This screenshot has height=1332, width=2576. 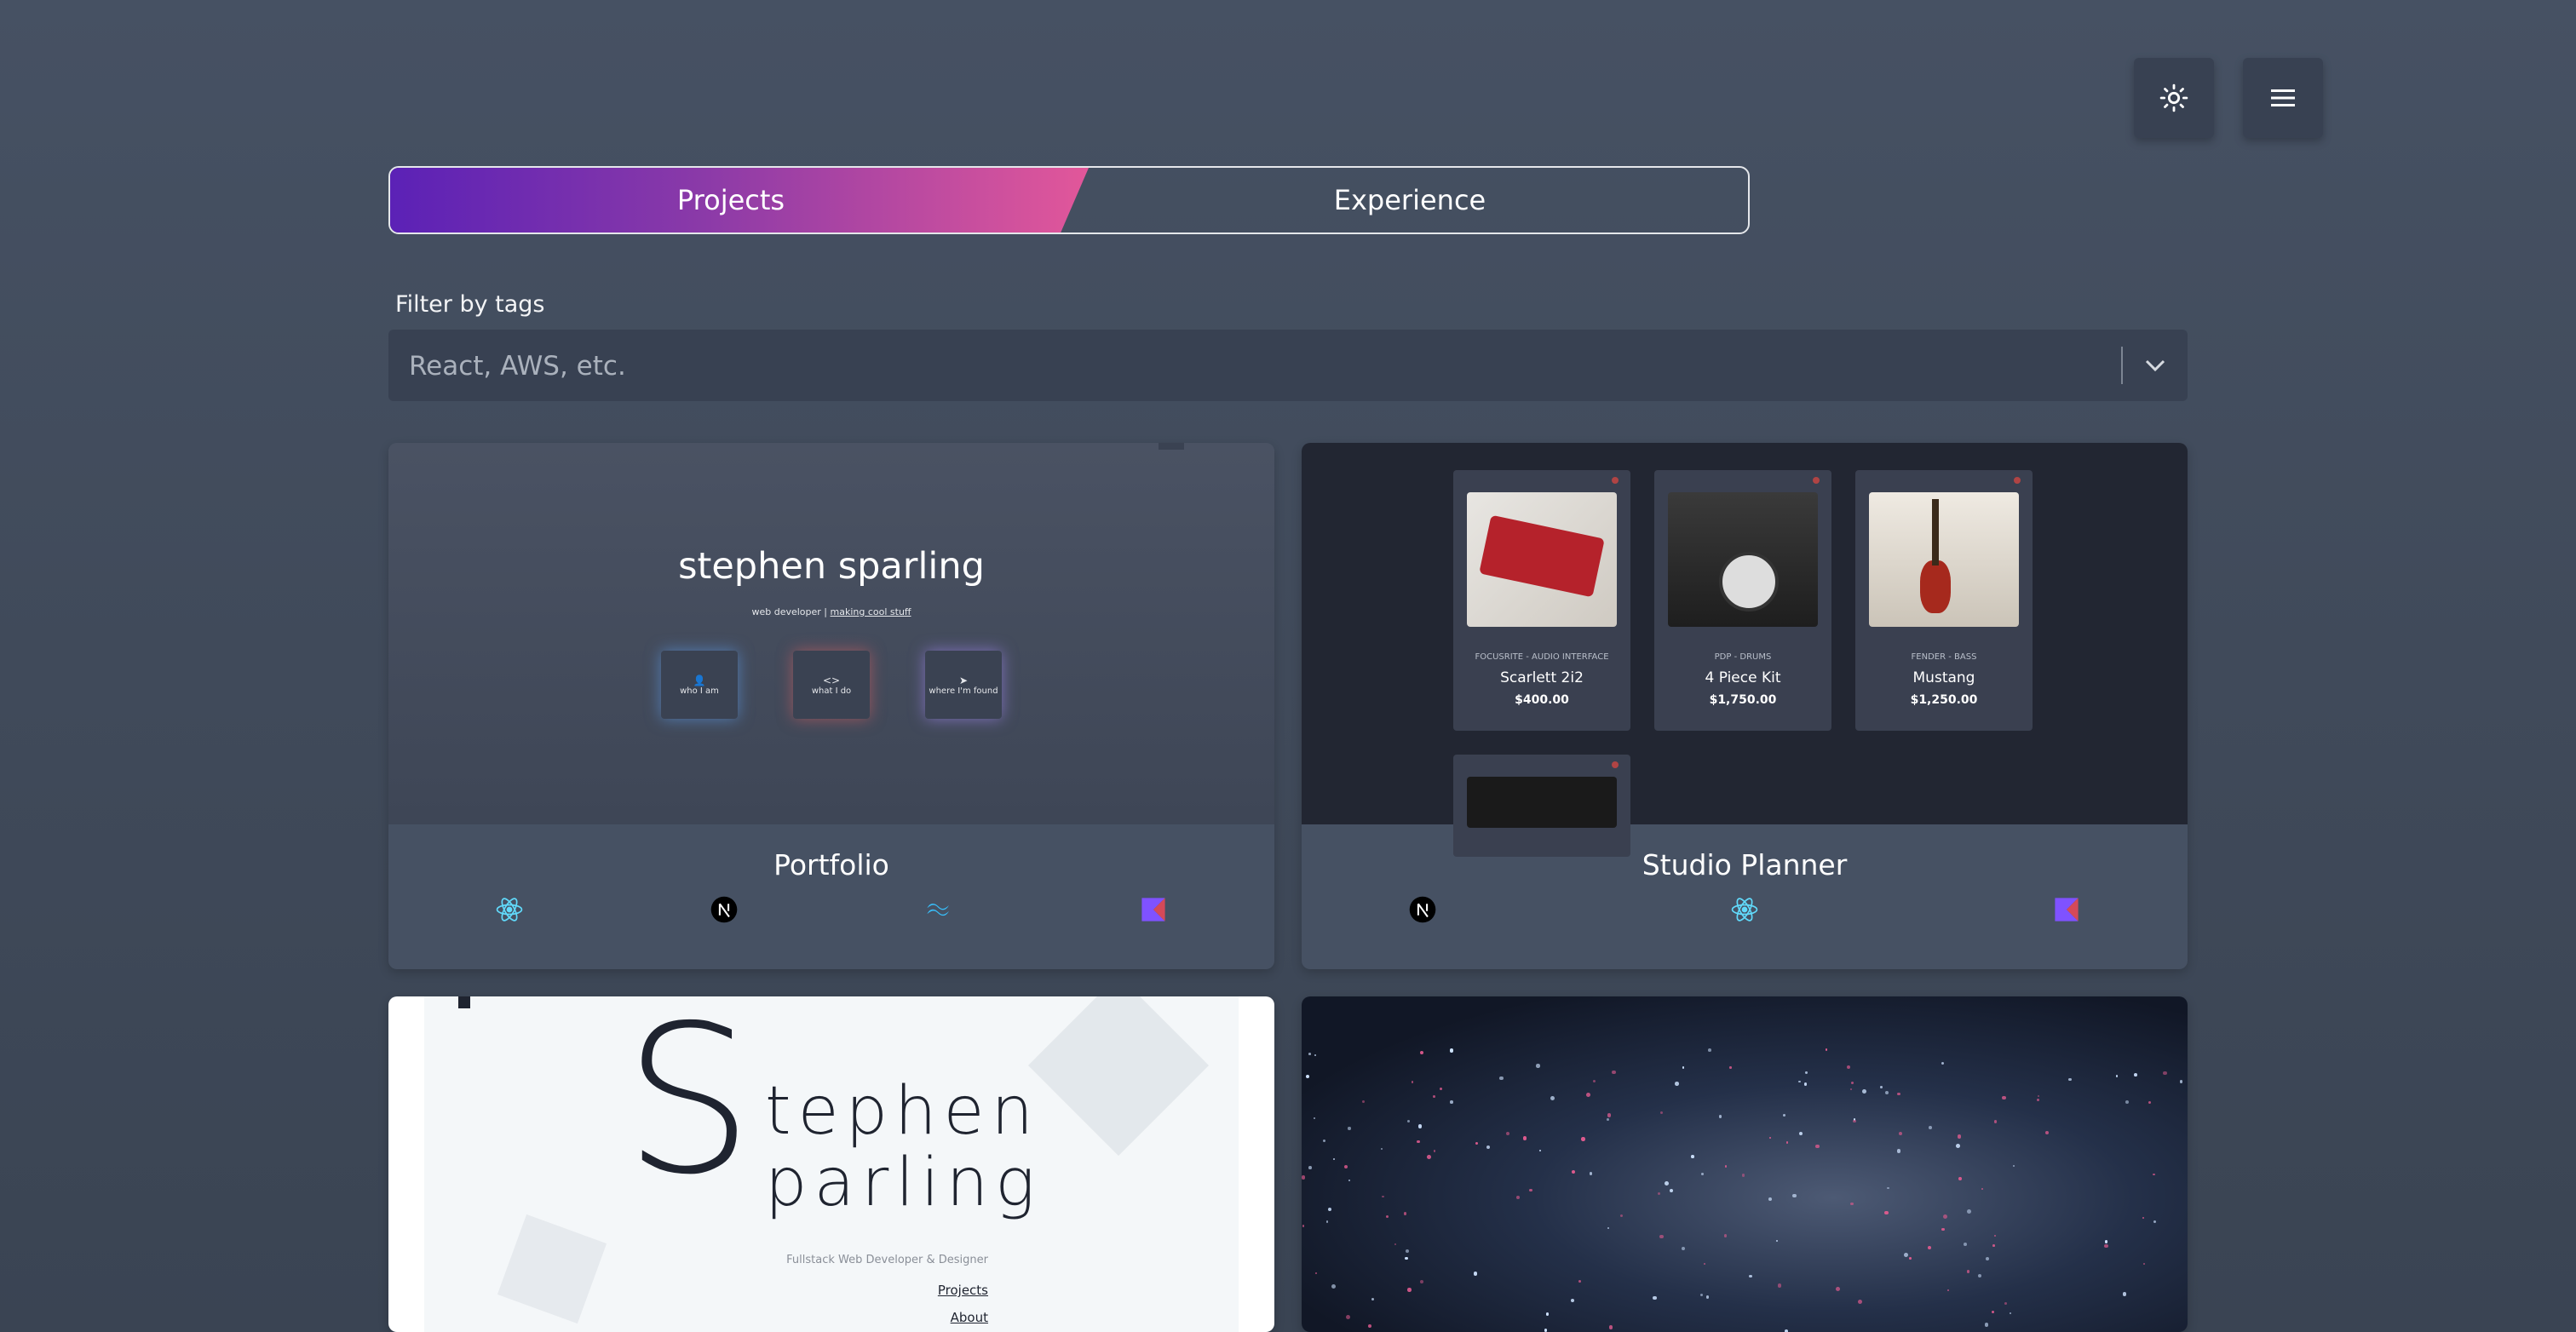 What do you see at coordinates (2283, 98) in the screenshot?
I see `menu-button` at bounding box center [2283, 98].